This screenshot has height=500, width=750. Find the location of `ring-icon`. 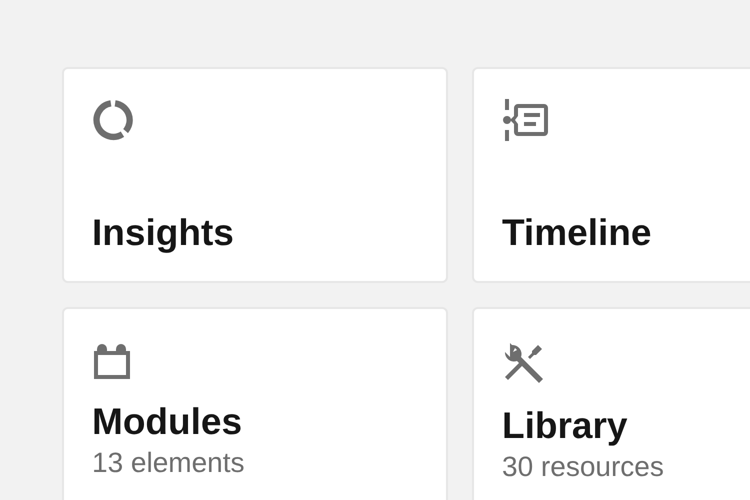

ring-icon is located at coordinates (113, 120).